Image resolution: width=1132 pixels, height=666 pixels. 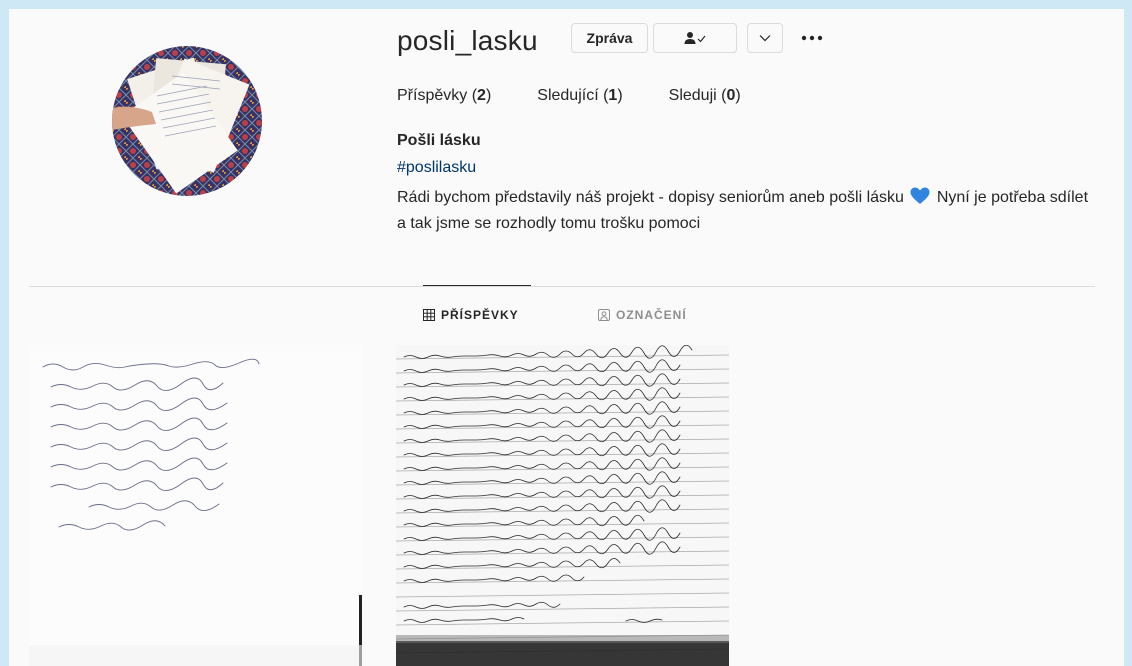 I want to click on profile-stats: Příspěvky (2) Sledující (1) Sleduji (0), so click(x=592, y=96).